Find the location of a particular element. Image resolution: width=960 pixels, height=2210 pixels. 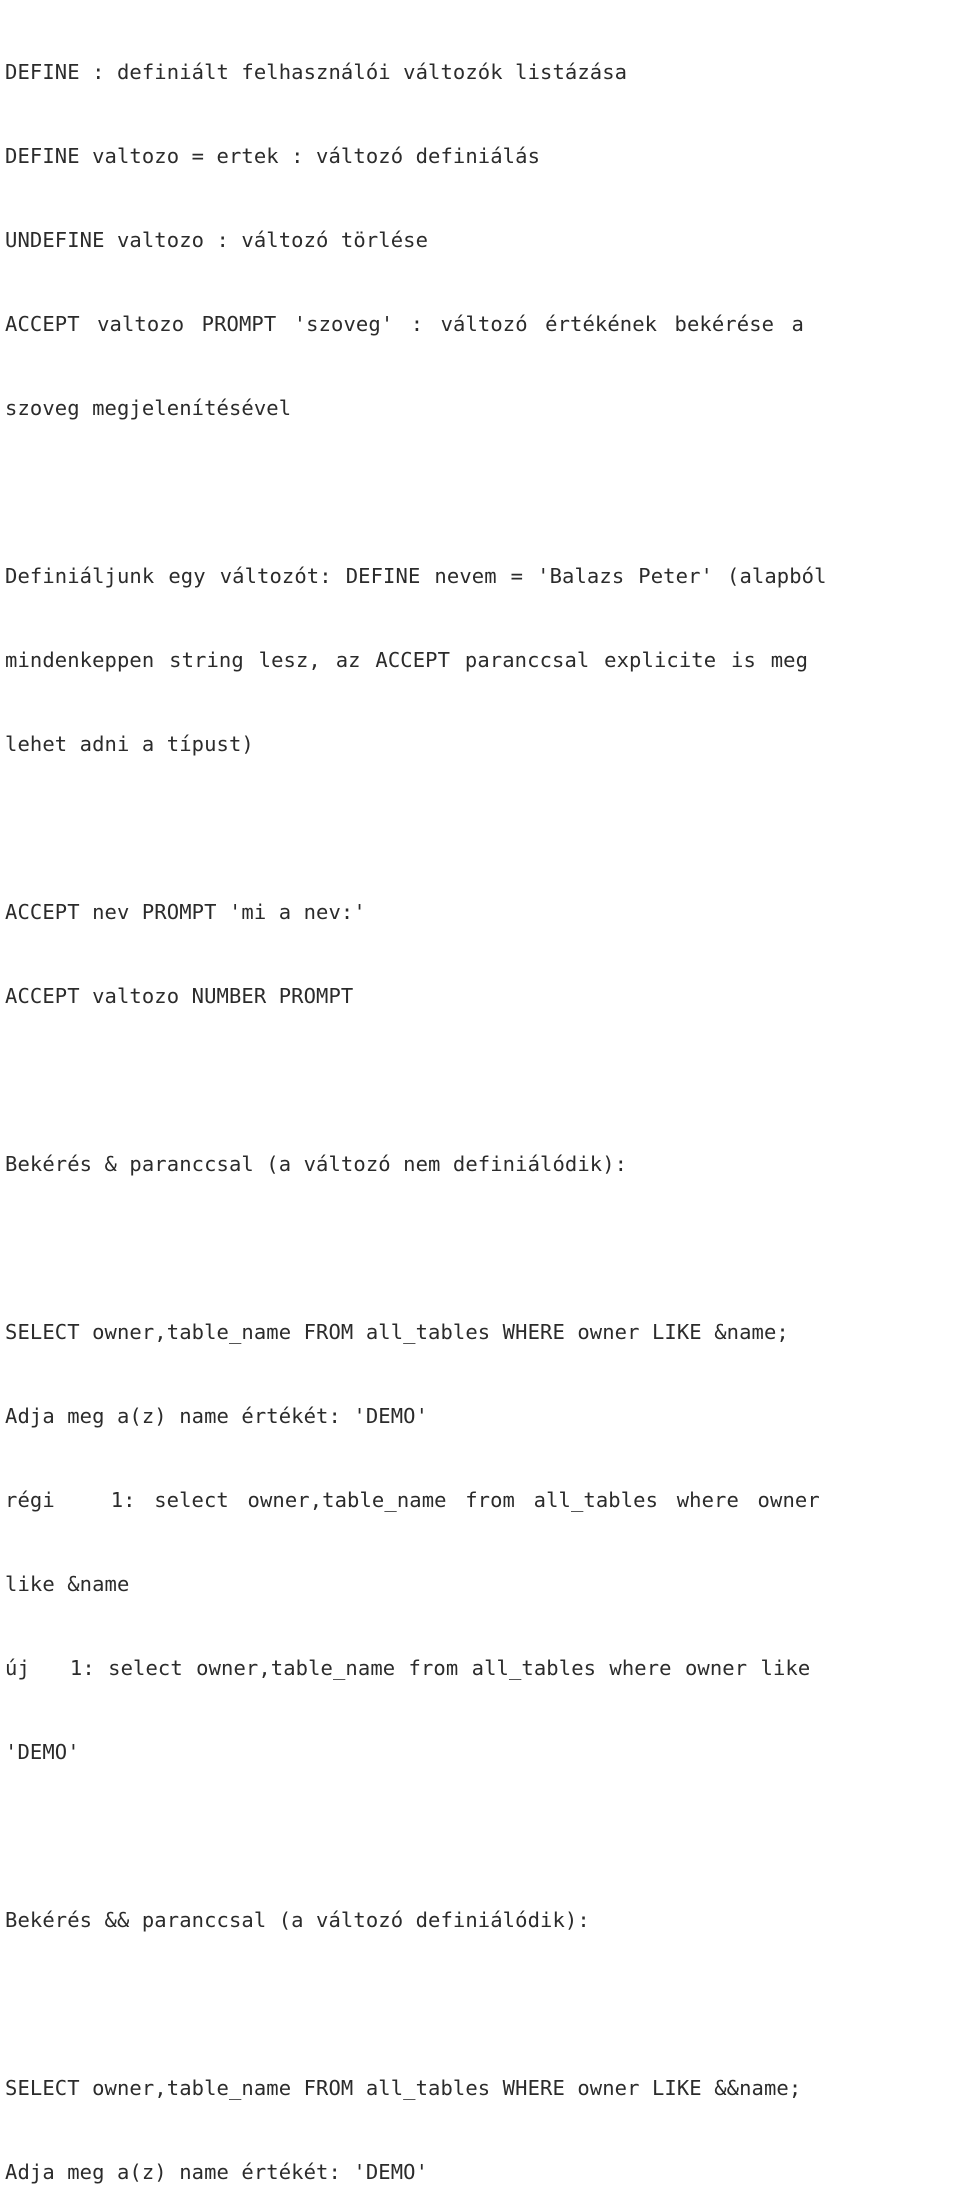

text-line: szoveg megjelenítésével is located at coordinates (148, 408).